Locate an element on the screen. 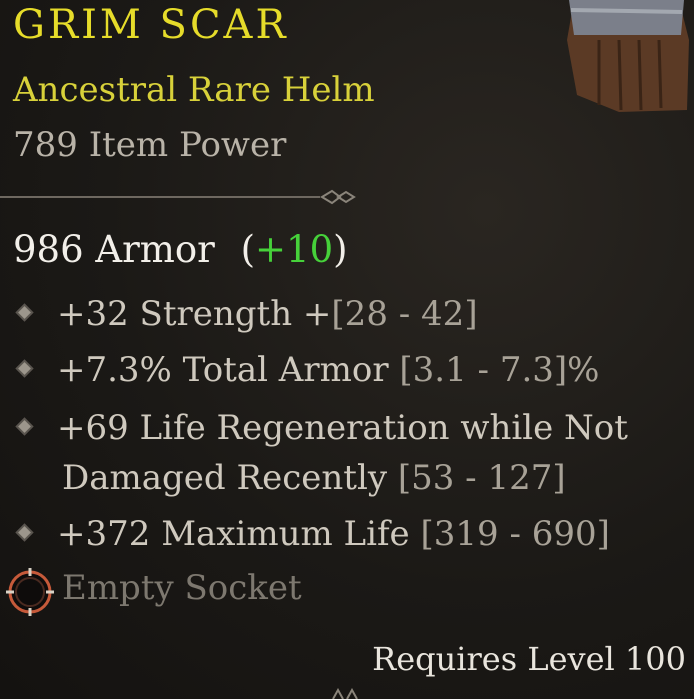 This screenshot has height=699, width=694. affix-text: +32 Strength + is located at coordinates (194, 314).